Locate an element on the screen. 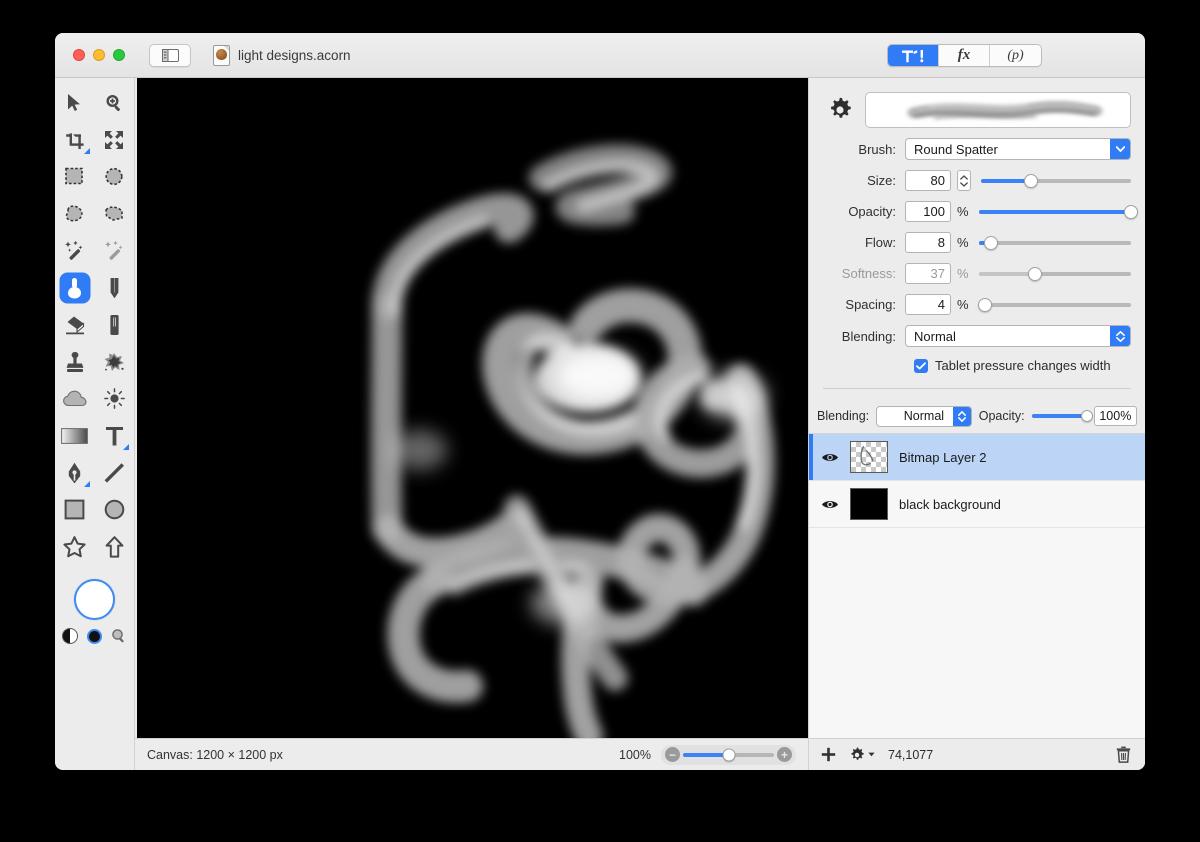  foreground-color-swatch is located at coordinates (94, 599).